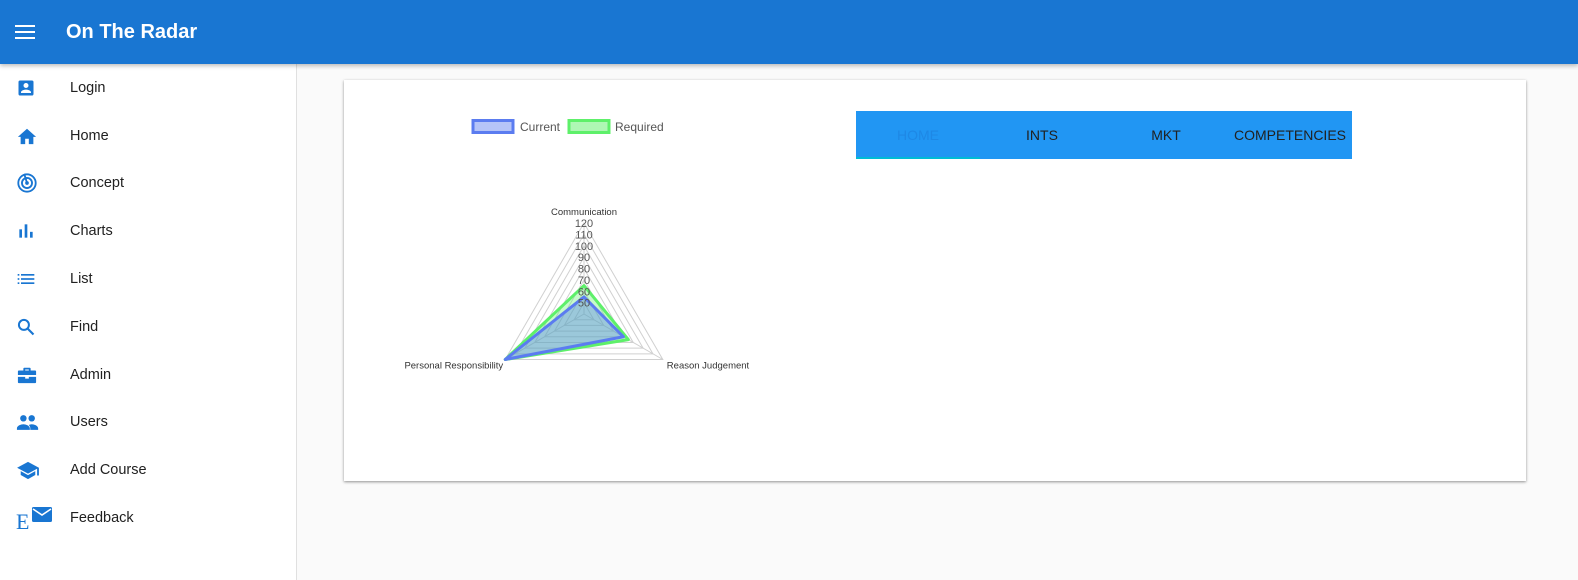  I want to click on sidebar-item-admin: Admin, so click(148, 375).